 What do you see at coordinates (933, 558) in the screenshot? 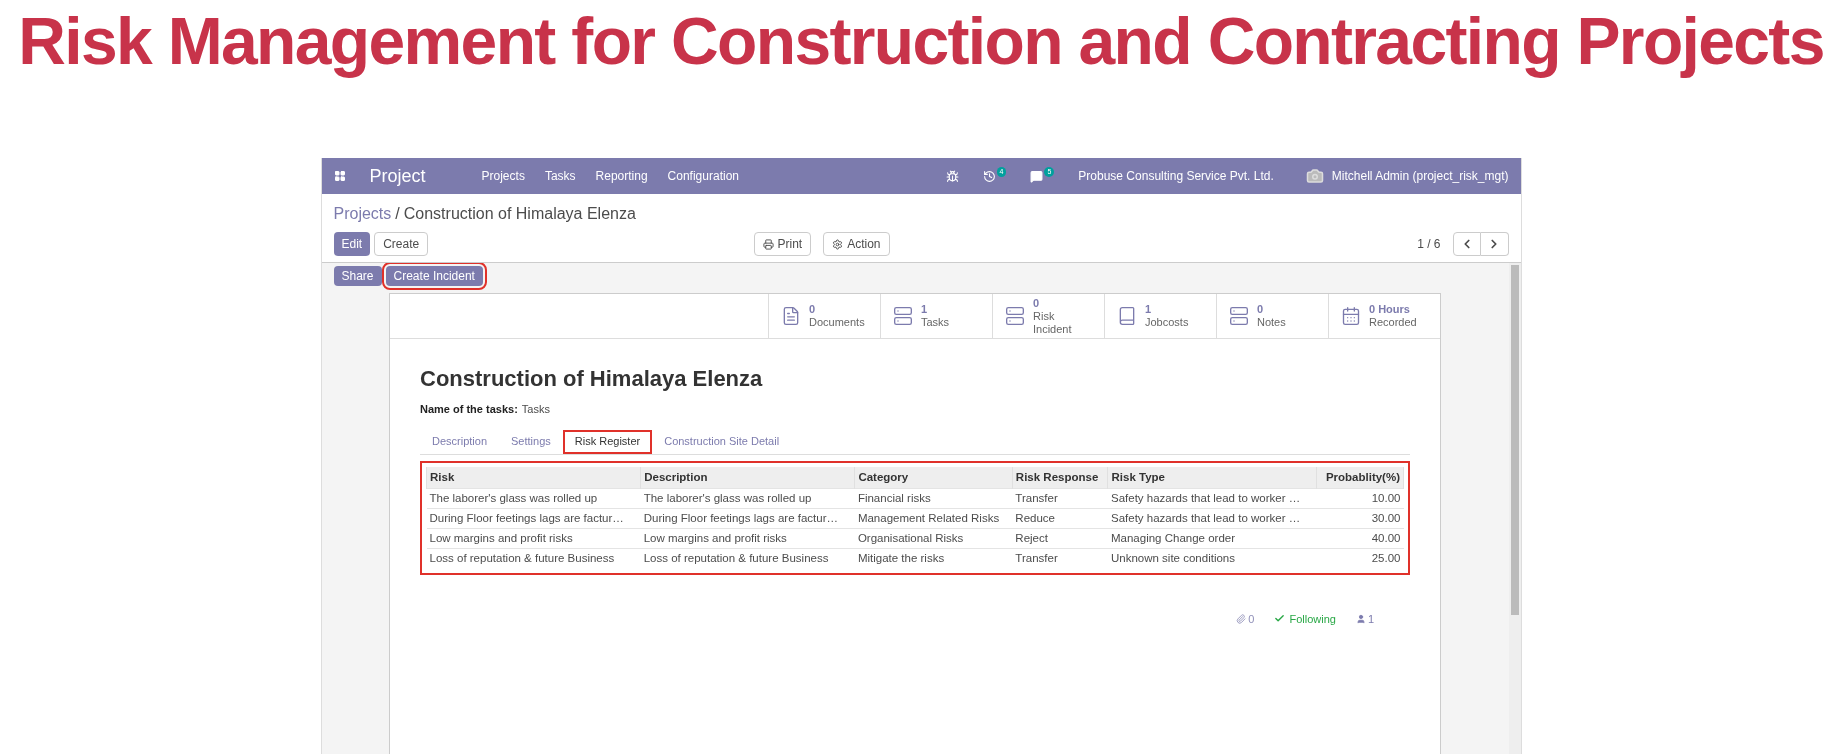
I see `table-cell: Mitigate the risks` at bounding box center [933, 558].